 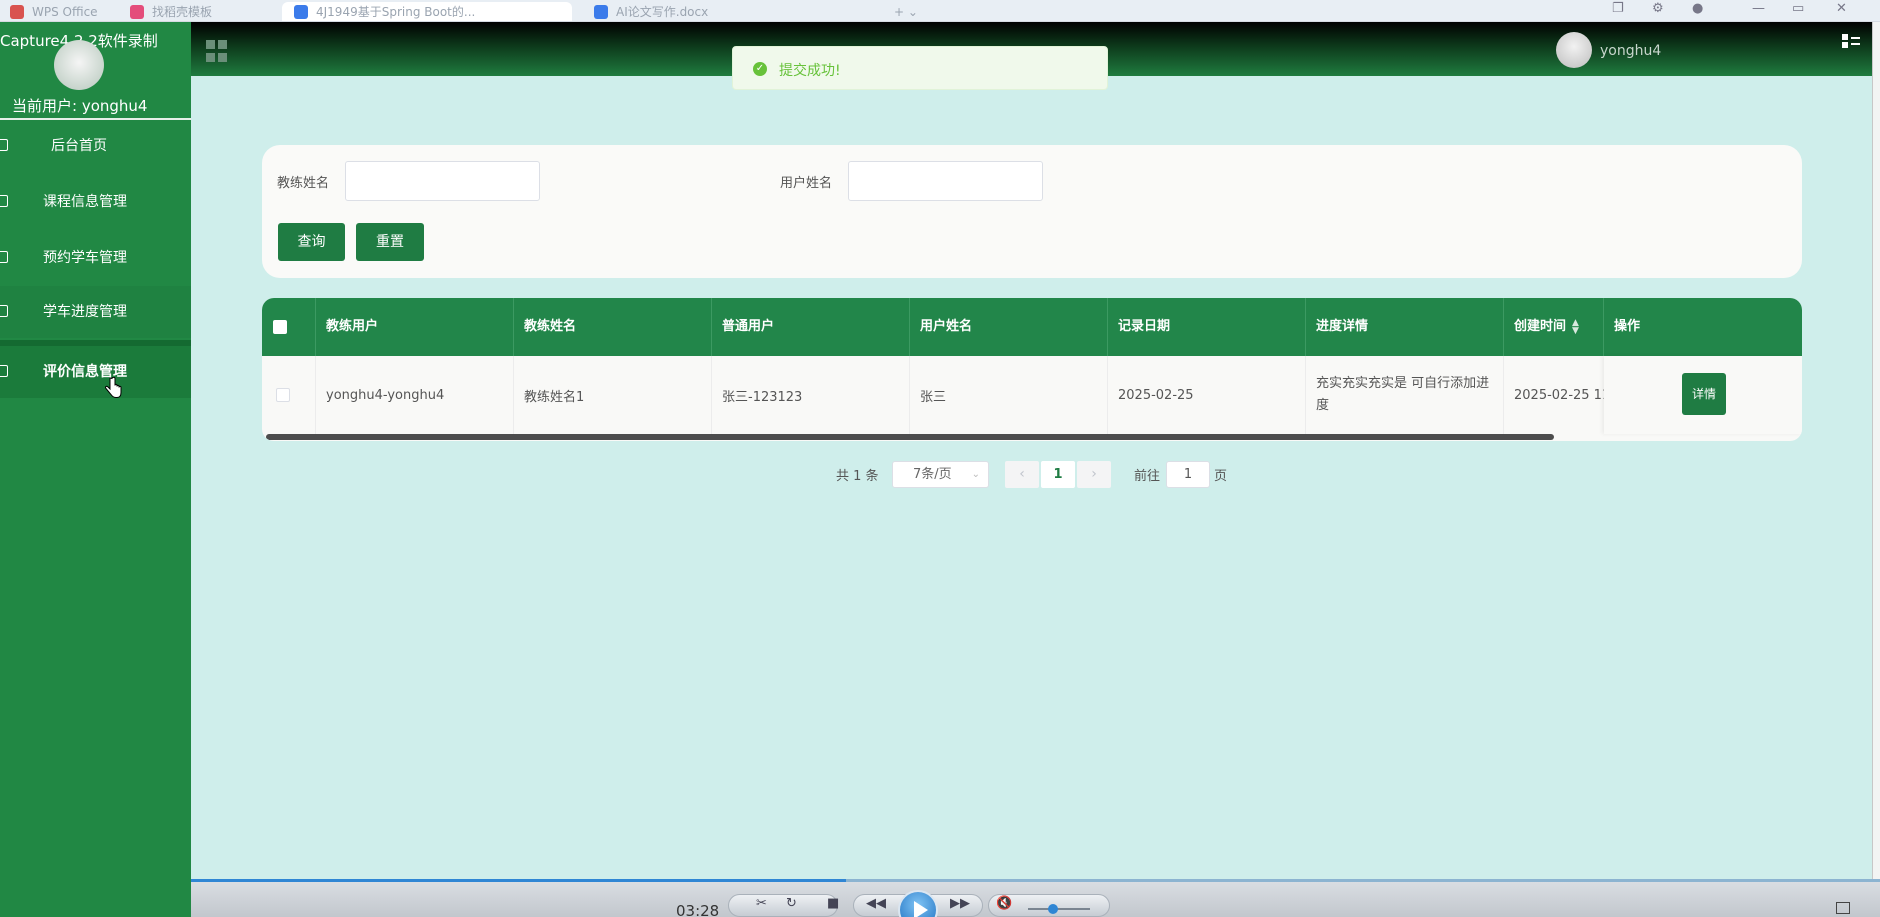 What do you see at coordinates (1094, 474) in the screenshot?
I see `next-page-button: ›` at bounding box center [1094, 474].